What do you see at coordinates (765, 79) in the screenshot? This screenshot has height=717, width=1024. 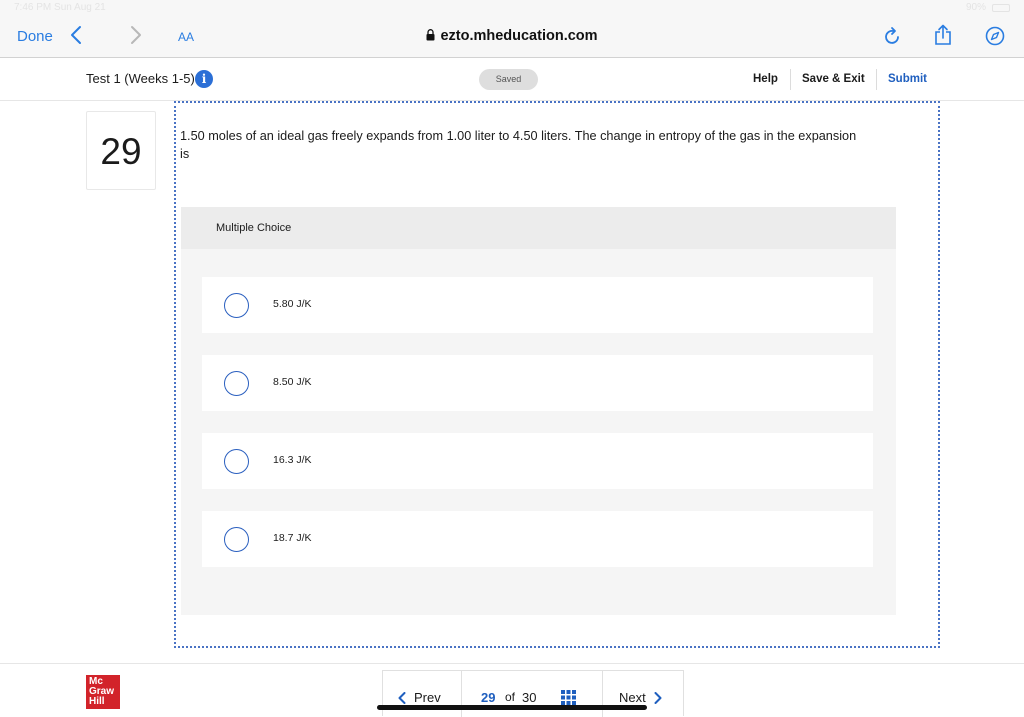 I see `help-button: Help` at bounding box center [765, 79].